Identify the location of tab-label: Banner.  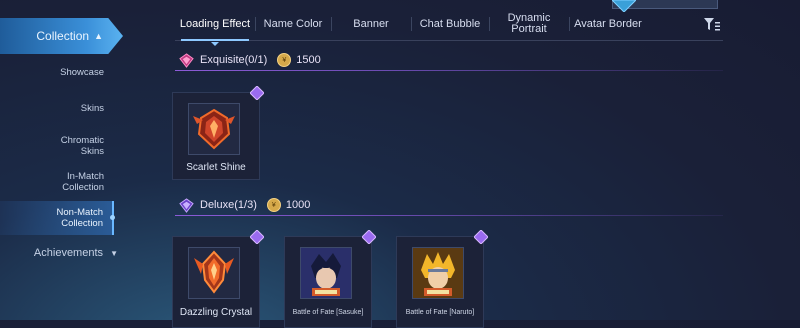
(371, 23).